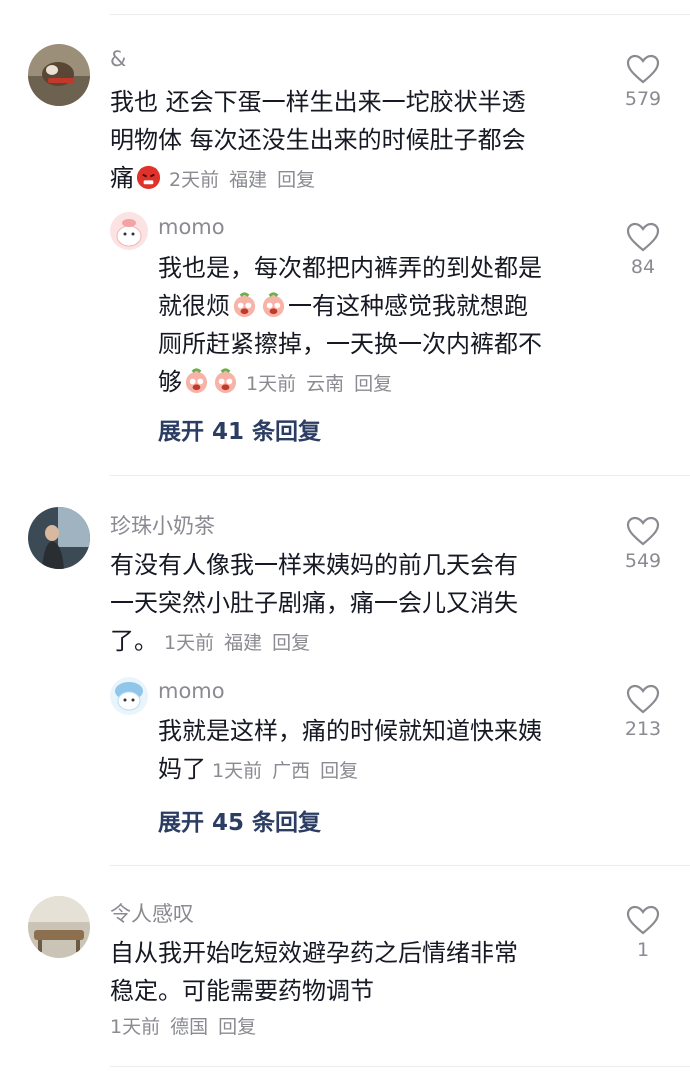 The width and height of the screenshot is (690, 1081). I want to click on like-button: 549, so click(643, 544).